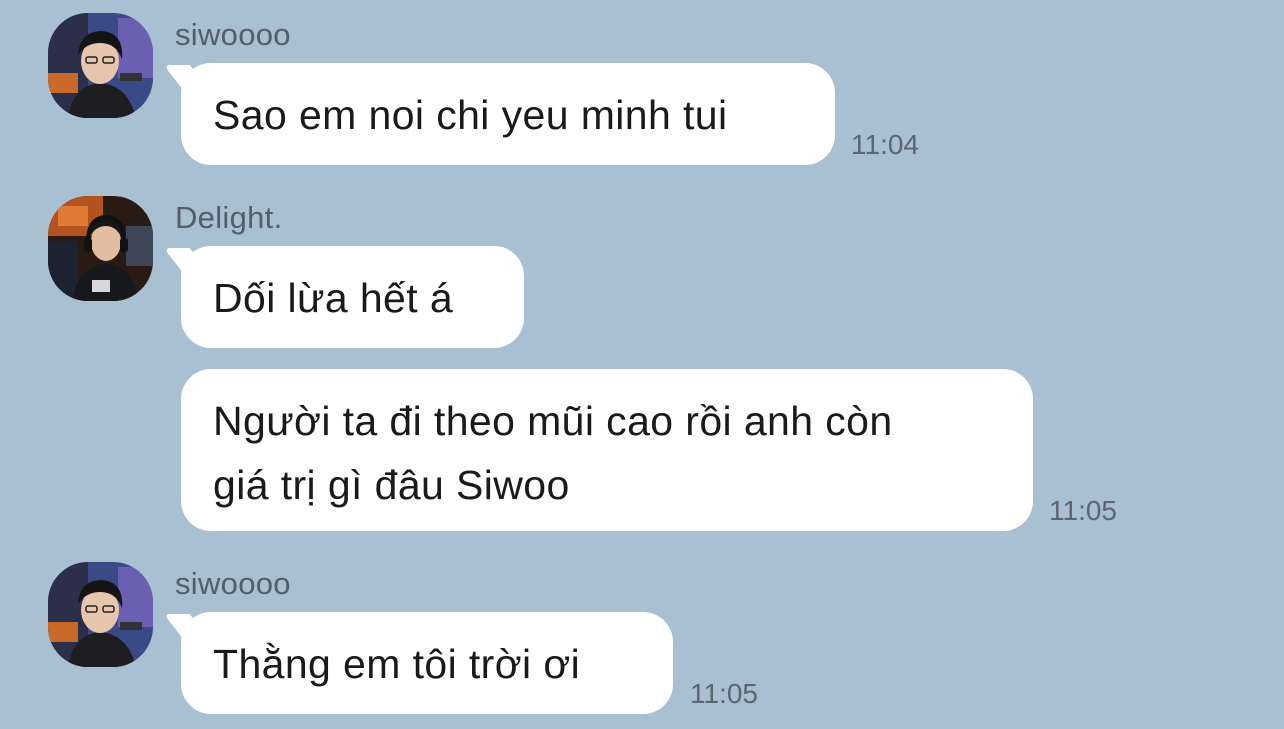 The height and width of the screenshot is (729, 1284). Describe the element at coordinates (229, 217) in the screenshot. I see `sender-name: Delight.` at that location.